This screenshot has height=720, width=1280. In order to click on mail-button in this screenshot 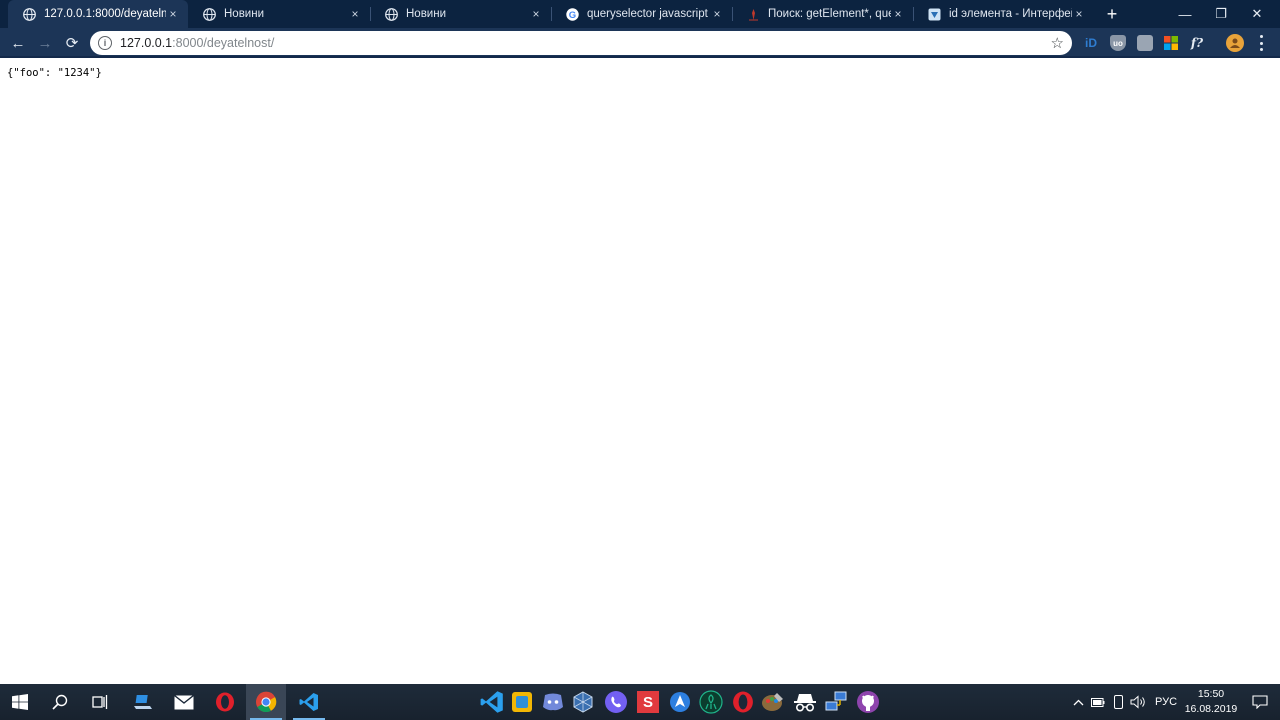, I will do `click(184, 702)`.